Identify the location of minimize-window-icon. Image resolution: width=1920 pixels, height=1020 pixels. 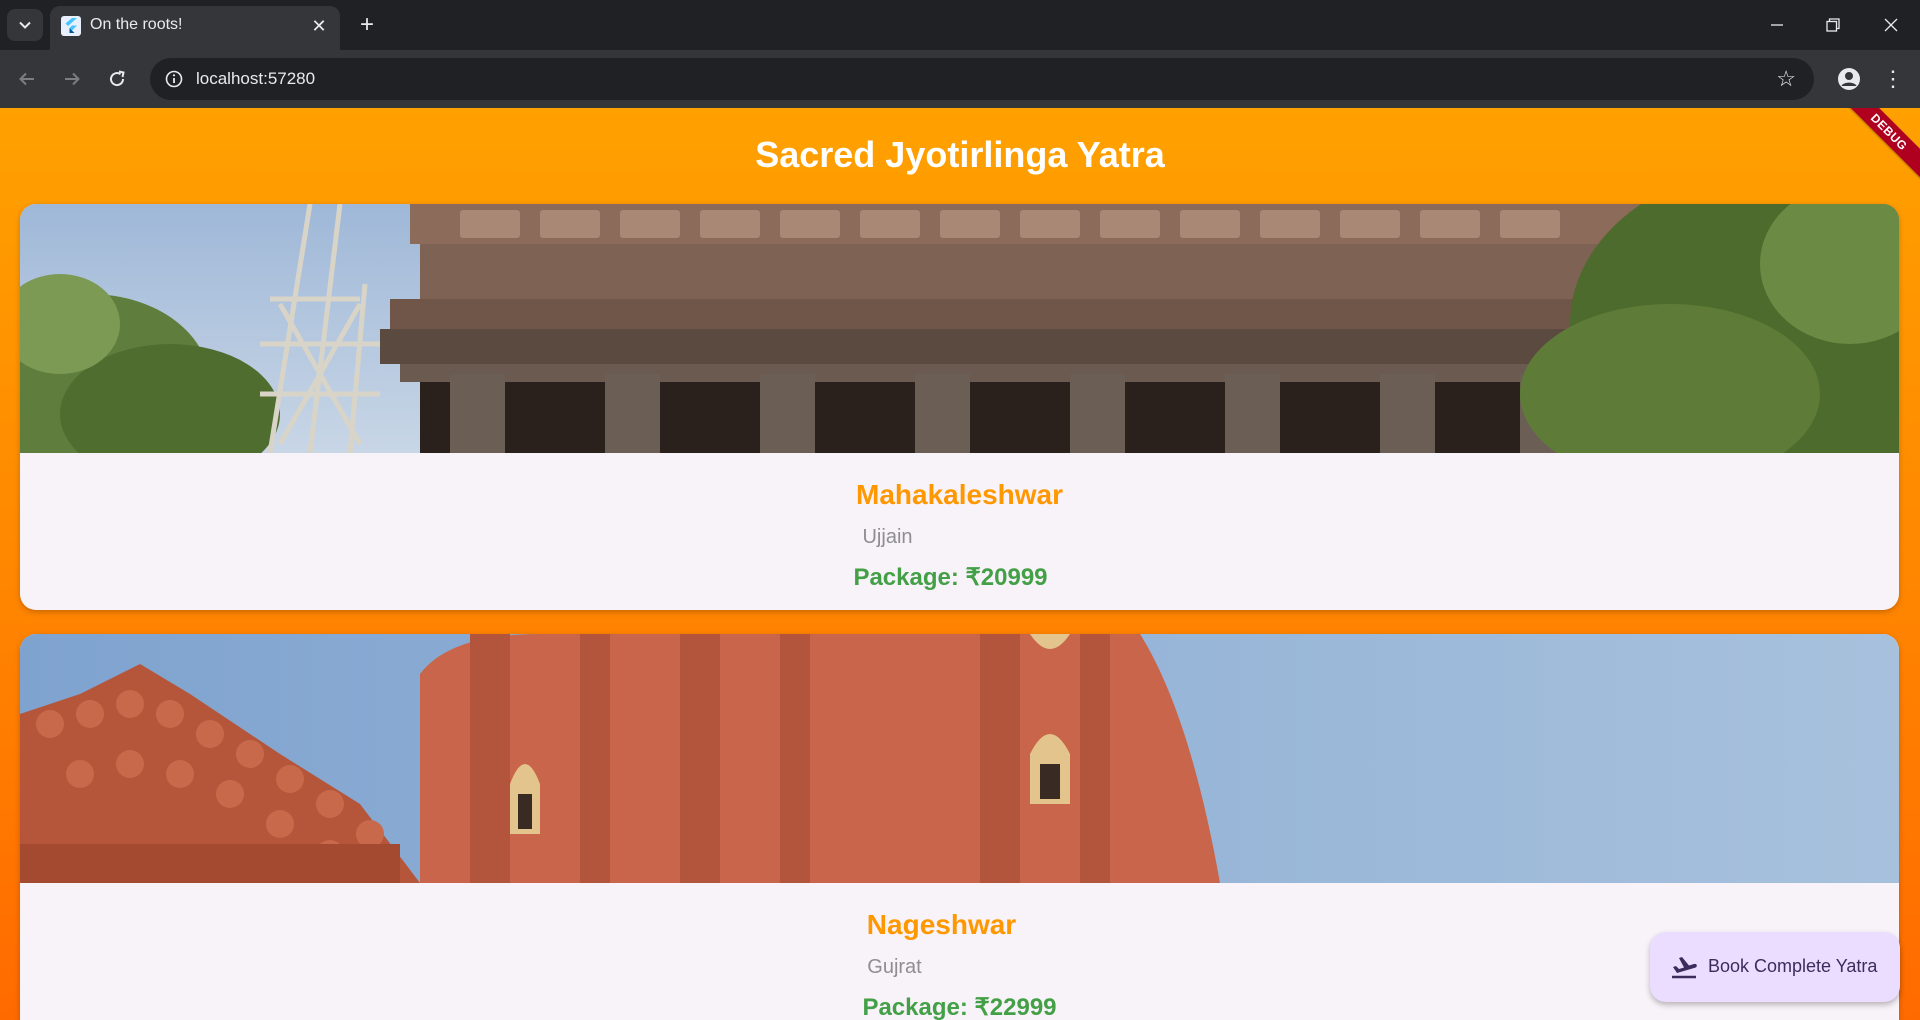
(1777, 25).